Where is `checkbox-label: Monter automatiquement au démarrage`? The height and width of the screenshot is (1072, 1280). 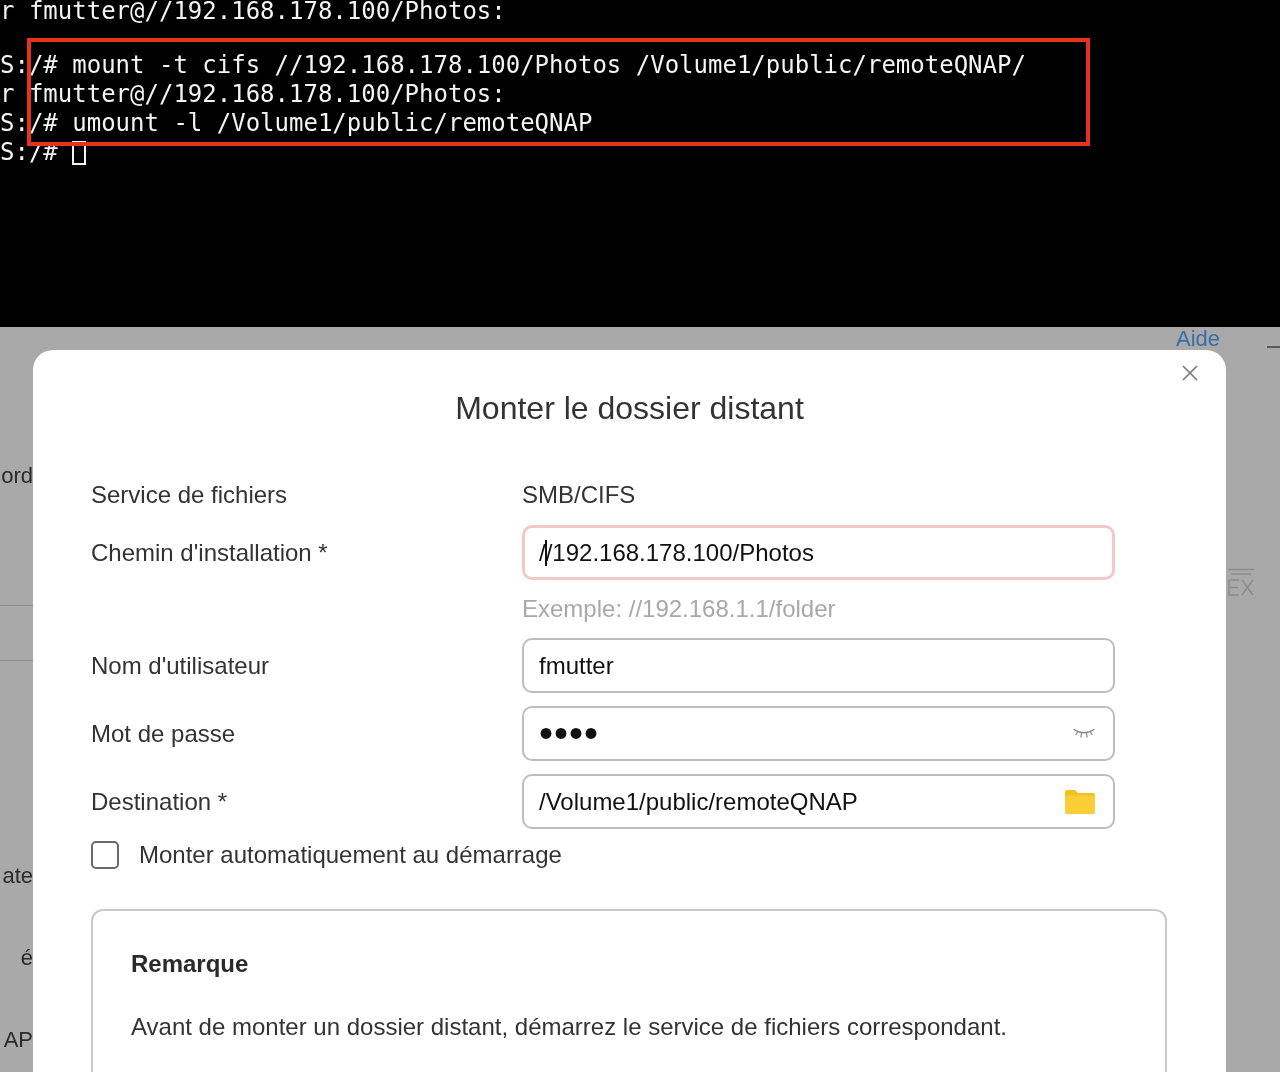
checkbox-label: Monter automatiquement au démarrage is located at coordinates (350, 855).